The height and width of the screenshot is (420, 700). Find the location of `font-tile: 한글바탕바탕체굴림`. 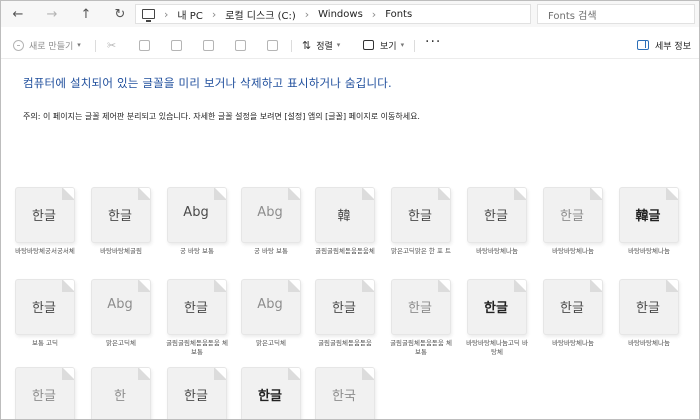

font-tile: 한글바탕바탕체굴림 is located at coordinates (121, 221).